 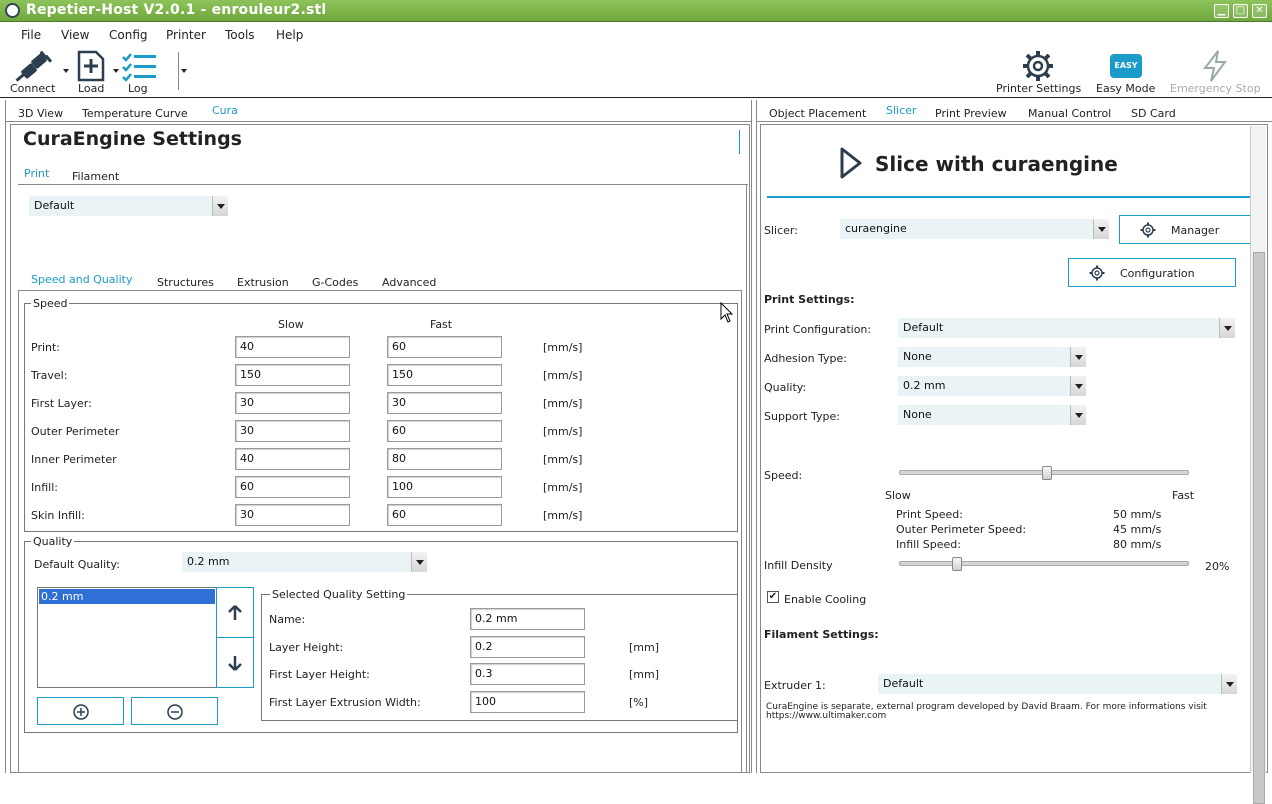 What do you see at coordinates (444, 375) in the screenshot?
I see `speed-fast-input: 150` at bounding box center [444, 375].